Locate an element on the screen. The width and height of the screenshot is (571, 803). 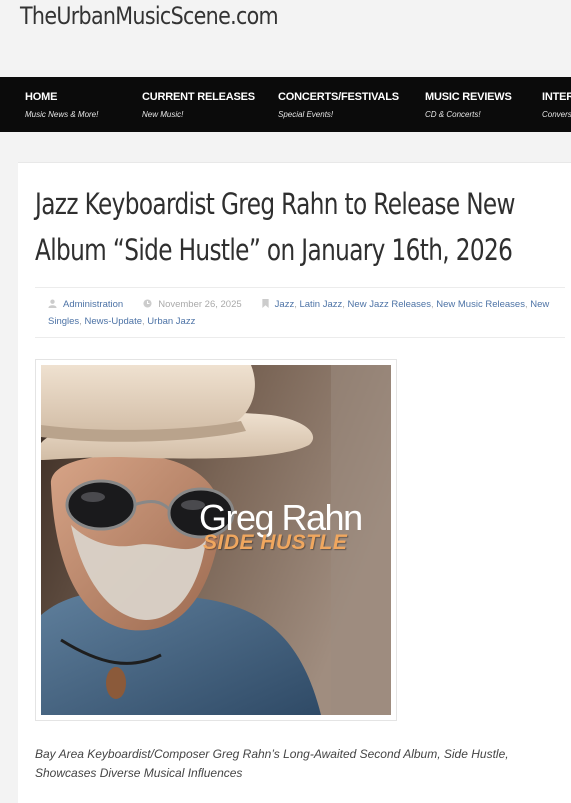
cover-album-title: SIDE HUSTLE is located at coordinates (275, 542).